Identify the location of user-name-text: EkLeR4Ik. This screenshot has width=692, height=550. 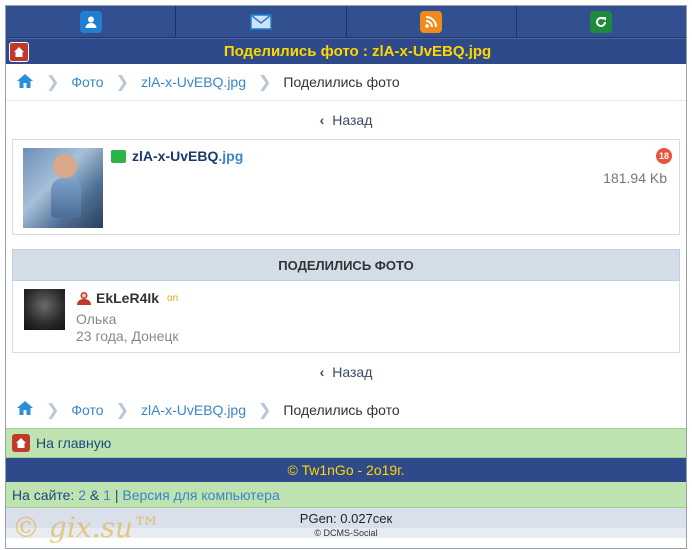
(128, 298).